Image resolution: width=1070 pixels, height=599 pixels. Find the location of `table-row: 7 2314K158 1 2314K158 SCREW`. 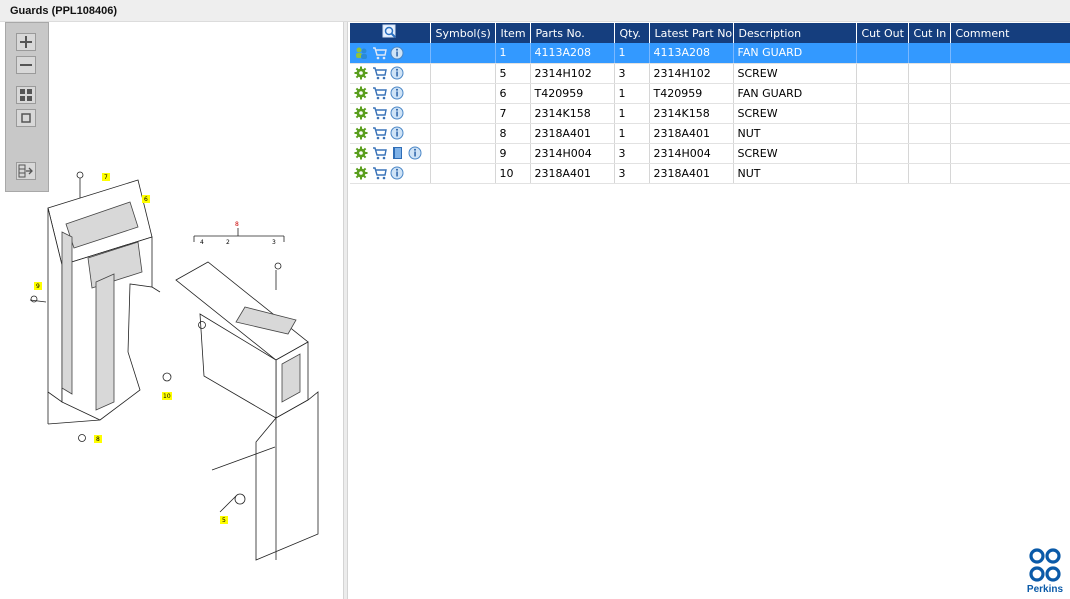

table-row: 7 2314K158 1 2314K158 SCREW is located at coordinates (710, 113).